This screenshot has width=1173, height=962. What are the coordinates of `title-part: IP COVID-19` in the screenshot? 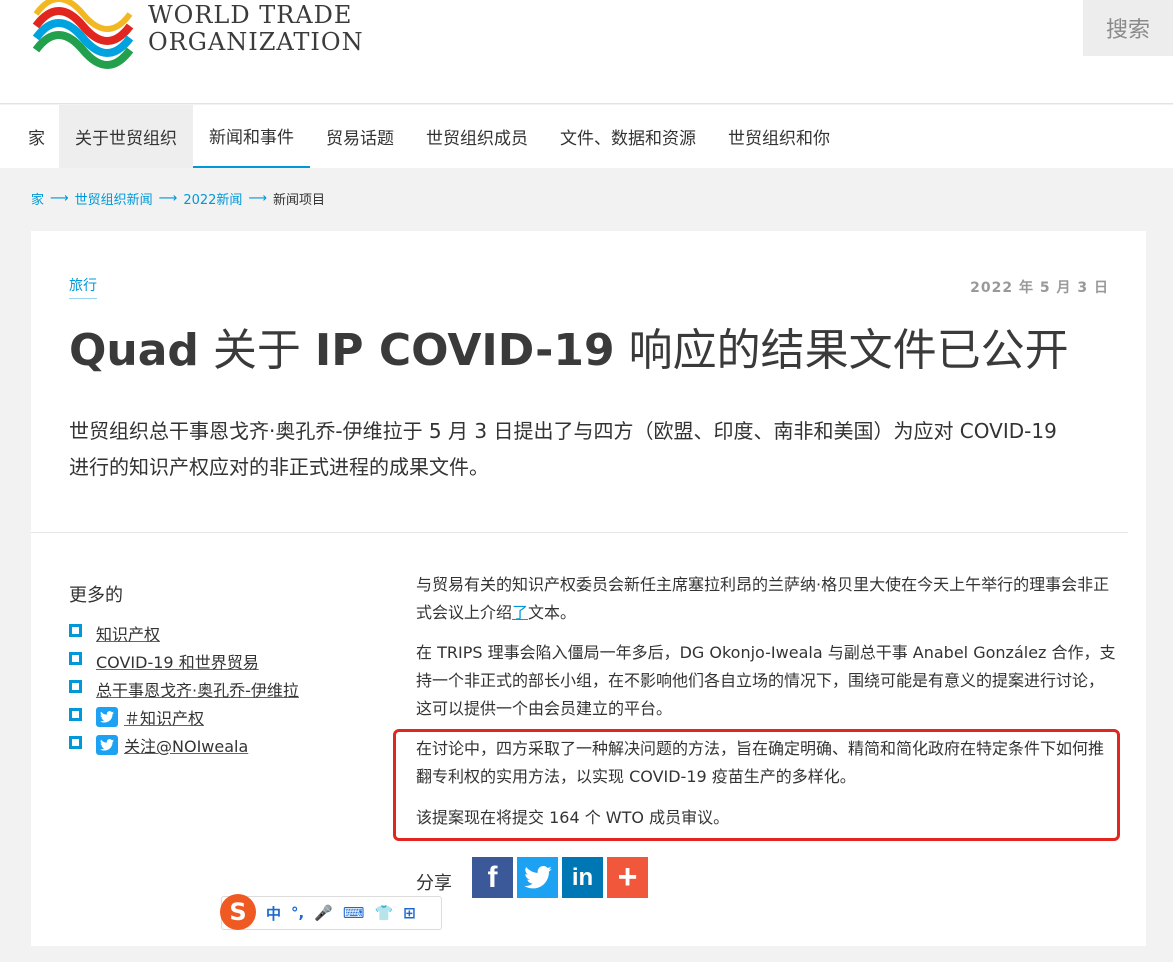 It's located at (464, 350).